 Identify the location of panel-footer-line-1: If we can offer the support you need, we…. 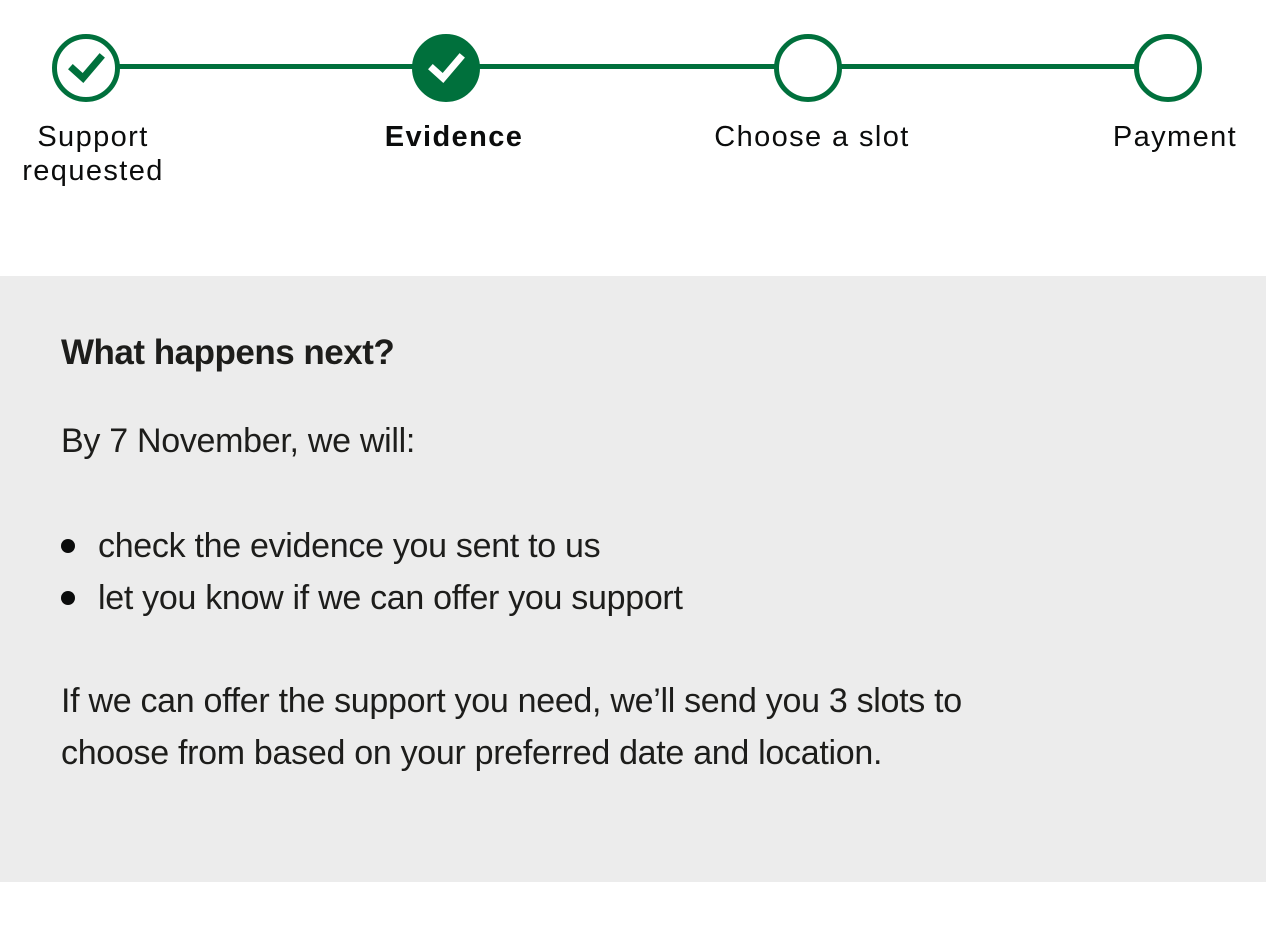
(511, 701).